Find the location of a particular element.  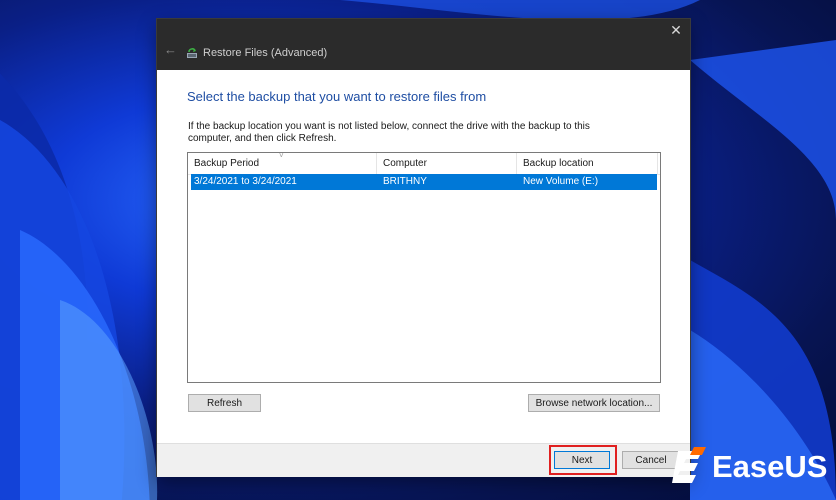

restore-app-icon is located at coordinates (192, 53).